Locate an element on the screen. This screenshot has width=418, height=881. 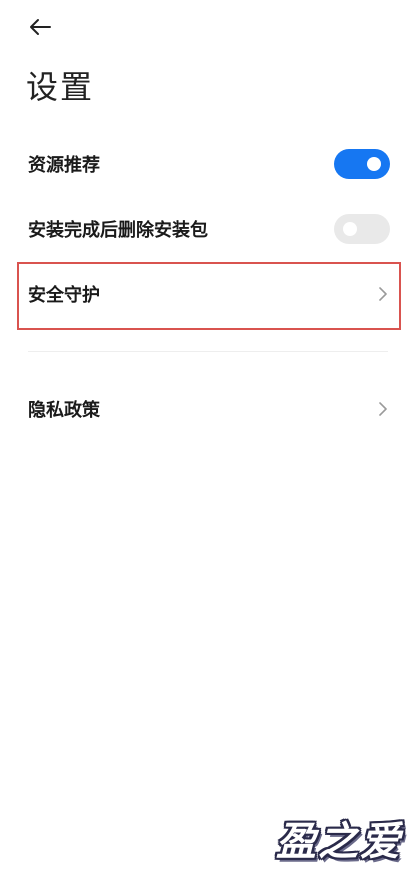
back-button is located at coordinates (40, 29).